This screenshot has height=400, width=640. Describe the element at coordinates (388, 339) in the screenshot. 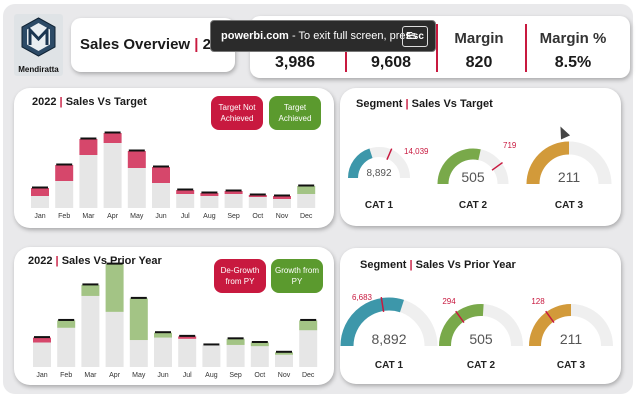

I see `gauge-value: 8,892` at that location.